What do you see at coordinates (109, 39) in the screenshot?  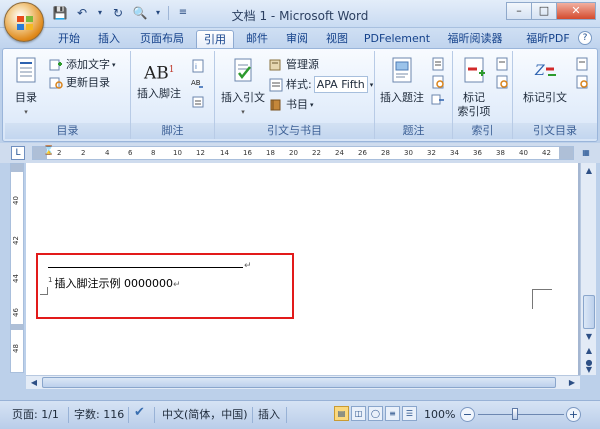 I see `tab-insert: 插入` at bounding box center [109, 39].